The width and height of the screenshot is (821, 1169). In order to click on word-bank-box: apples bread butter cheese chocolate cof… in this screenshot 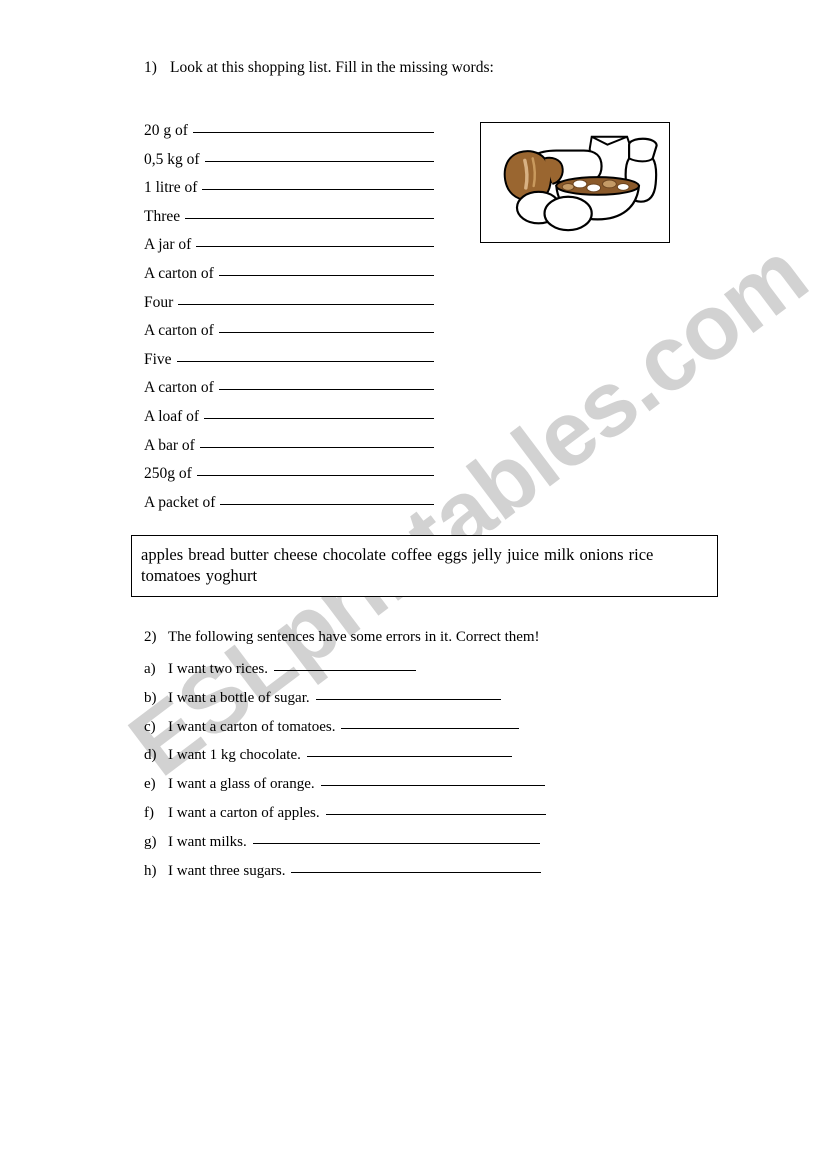, I will do `click(424, 566)`.